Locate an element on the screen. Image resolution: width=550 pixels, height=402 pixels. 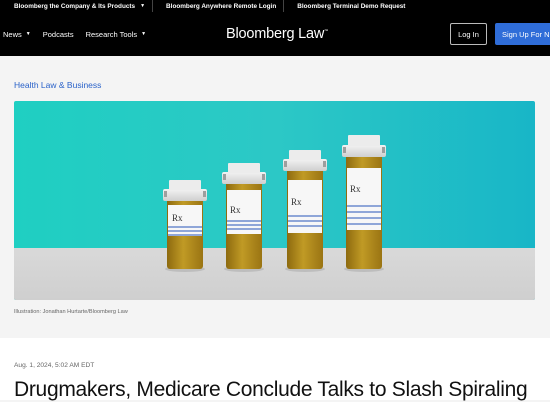
nav-research-tools-label: Research Tools is located at coordinates (111, 34).